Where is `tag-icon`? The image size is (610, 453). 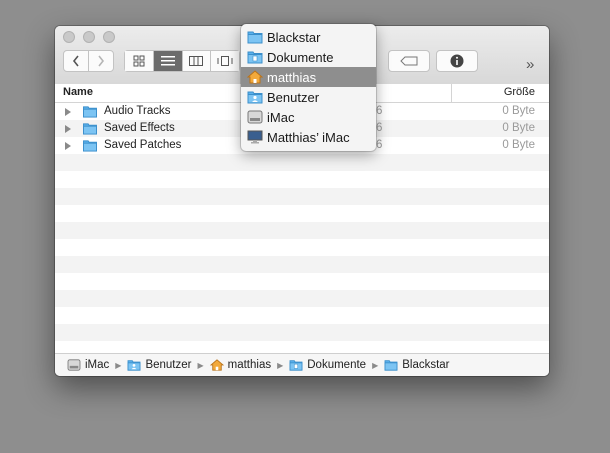 tag-icon is located at coordinates (409, 61).